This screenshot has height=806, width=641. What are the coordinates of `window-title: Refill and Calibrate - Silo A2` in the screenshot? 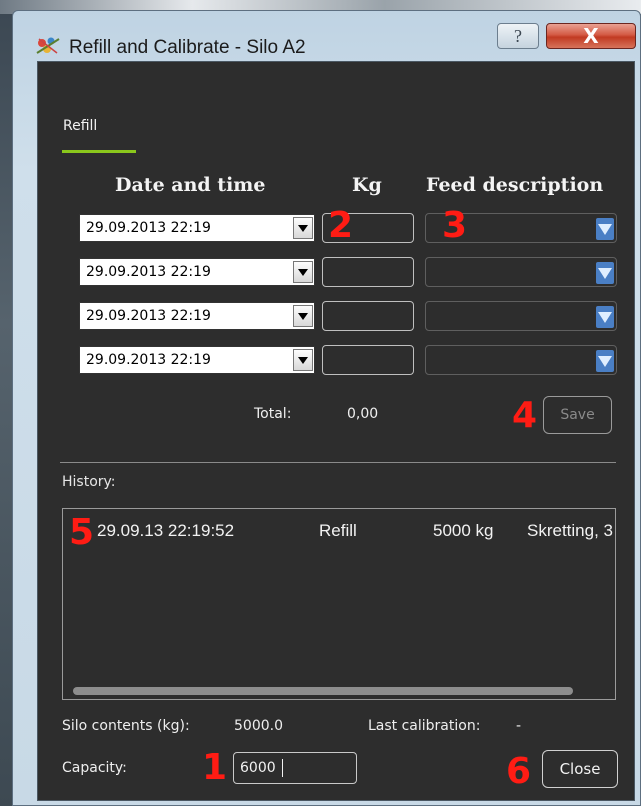 It's located at (187, 47).